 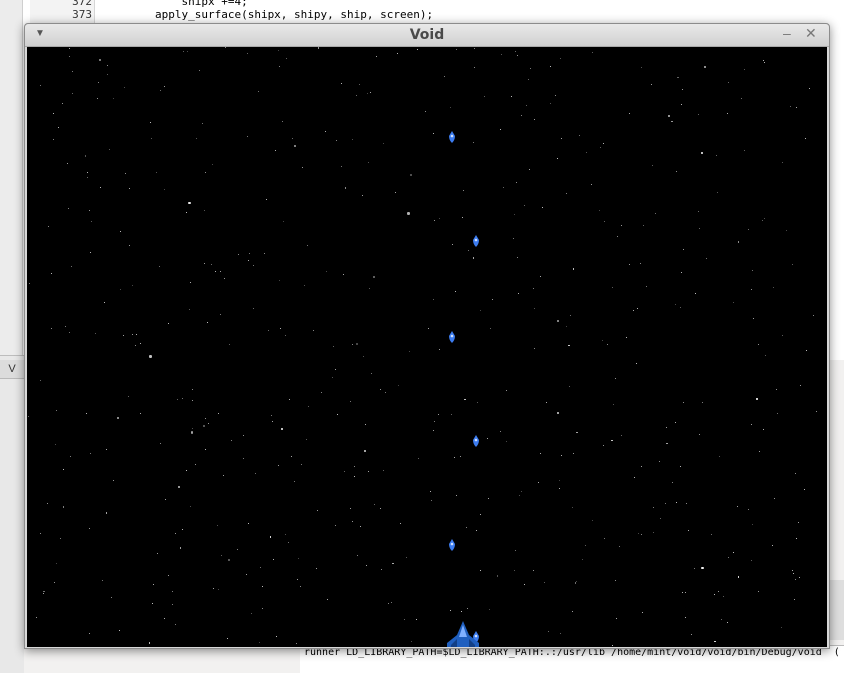 What do you see at coordinates (12, 369) in the screenshot?
I see `panel-tab: V` at bounding box center [12, 369].